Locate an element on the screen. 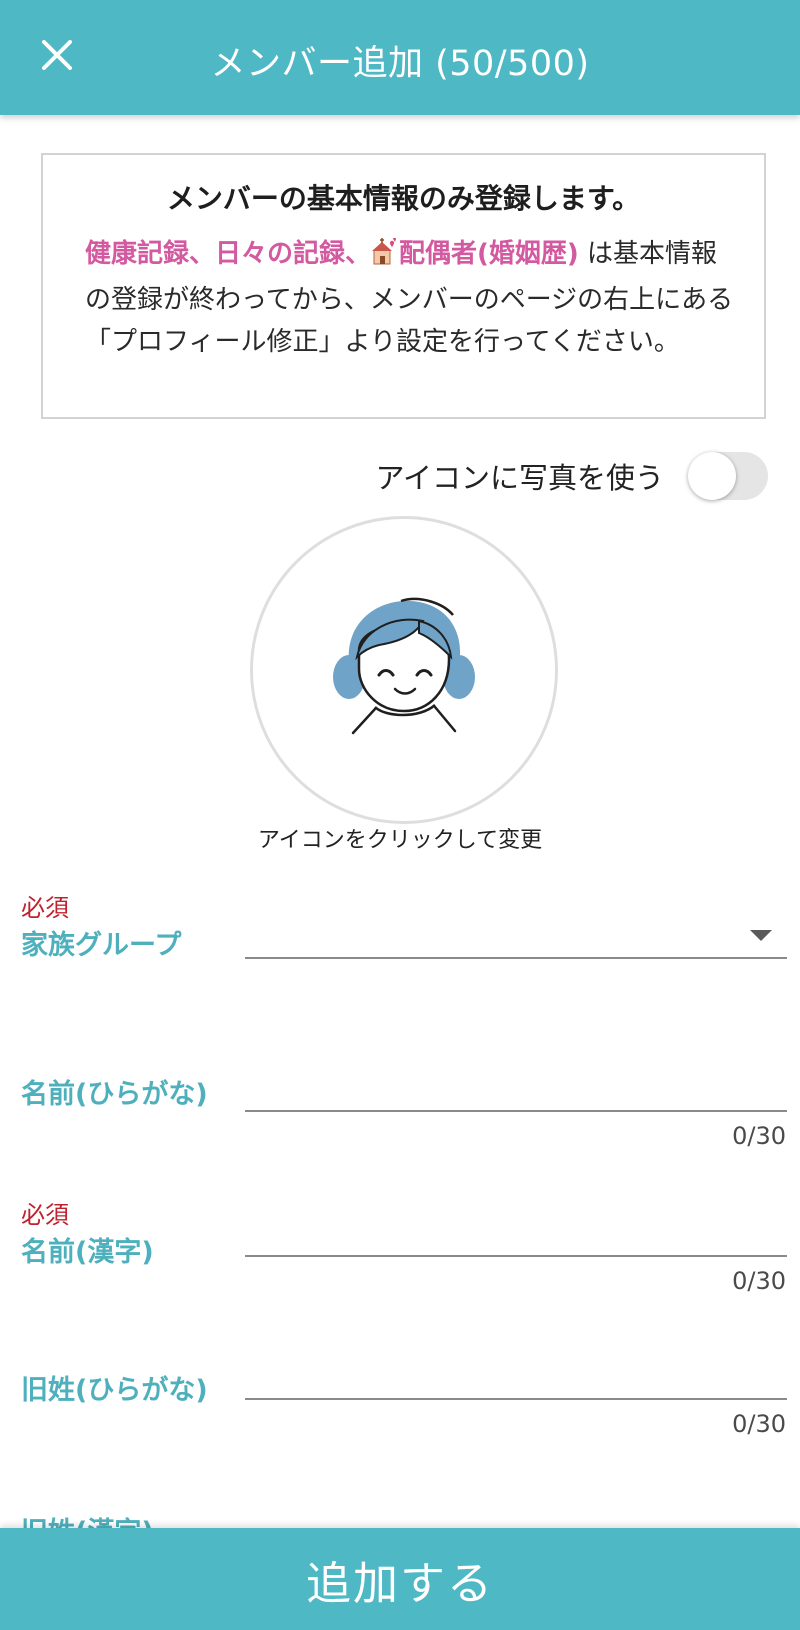 This screenshot has height=1630, width=800. old-surname-hiragana-label: 旧姓(ひらがな) is located at coordinates (114, 1390).